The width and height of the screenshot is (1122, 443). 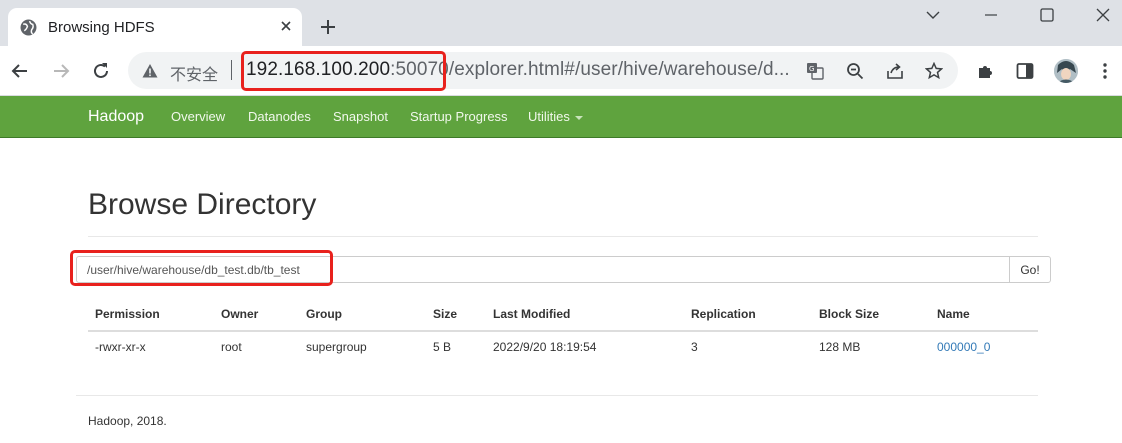 I want to click on table-header-divider, so click(x=563, y=331).